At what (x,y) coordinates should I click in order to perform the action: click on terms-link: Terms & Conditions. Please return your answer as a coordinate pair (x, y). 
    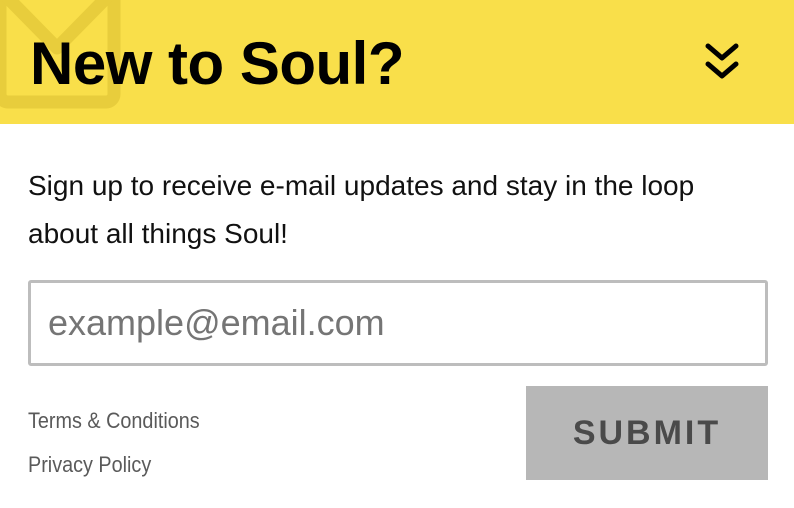
    Looking at the image, I should click on (114, 421).